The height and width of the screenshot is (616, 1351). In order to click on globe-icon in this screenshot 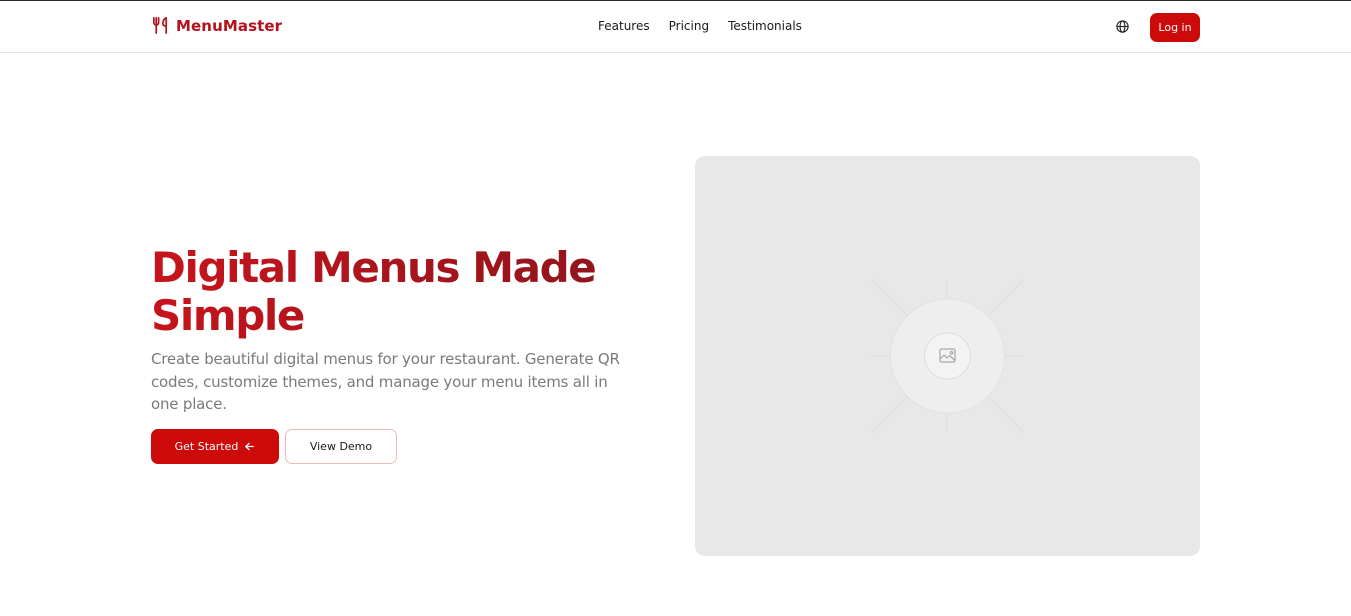, I will do `click(1122, 26)`.